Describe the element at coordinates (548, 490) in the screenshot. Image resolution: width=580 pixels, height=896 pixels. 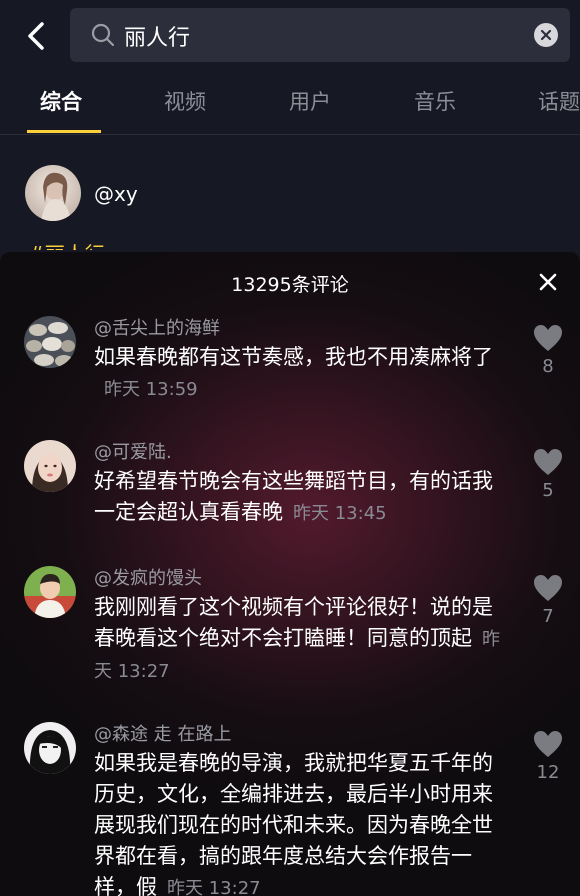
I see `like-count: 5` at that location.